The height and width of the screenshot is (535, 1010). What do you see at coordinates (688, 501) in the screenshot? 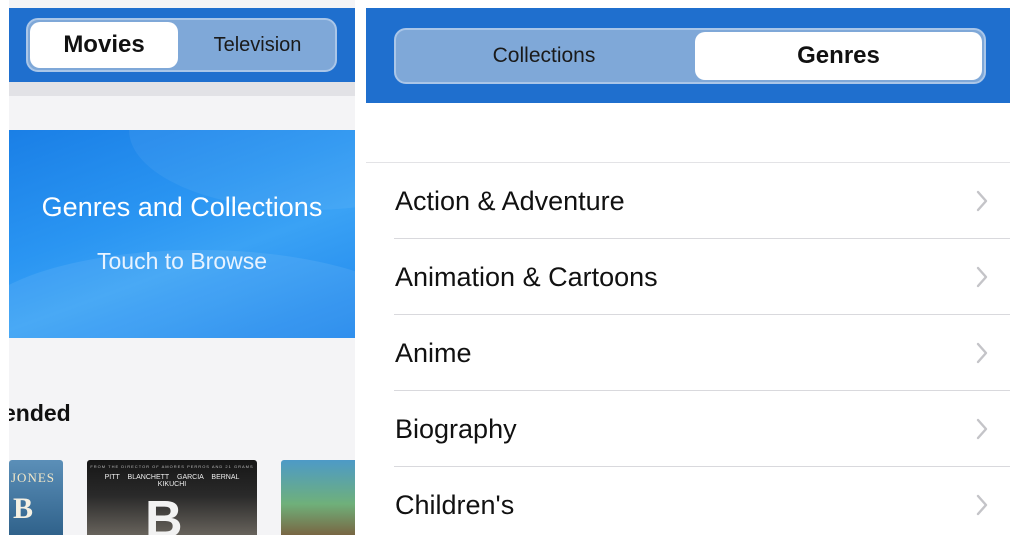
I see `genre-row-childrens: Children's` at bounding box center [688, 501].